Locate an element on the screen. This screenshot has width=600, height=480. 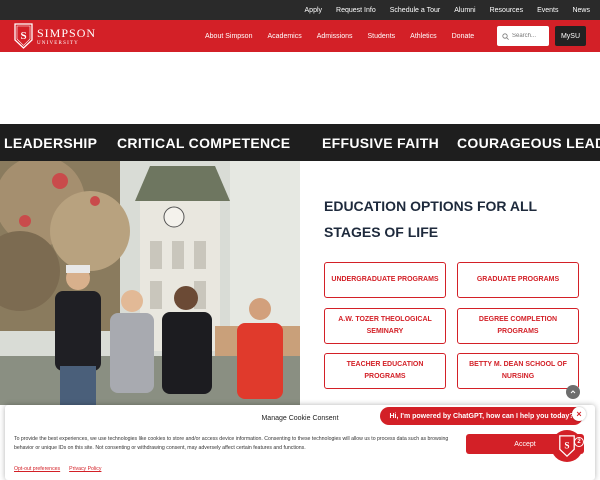
search-icon is located at coordinates (505, 36).